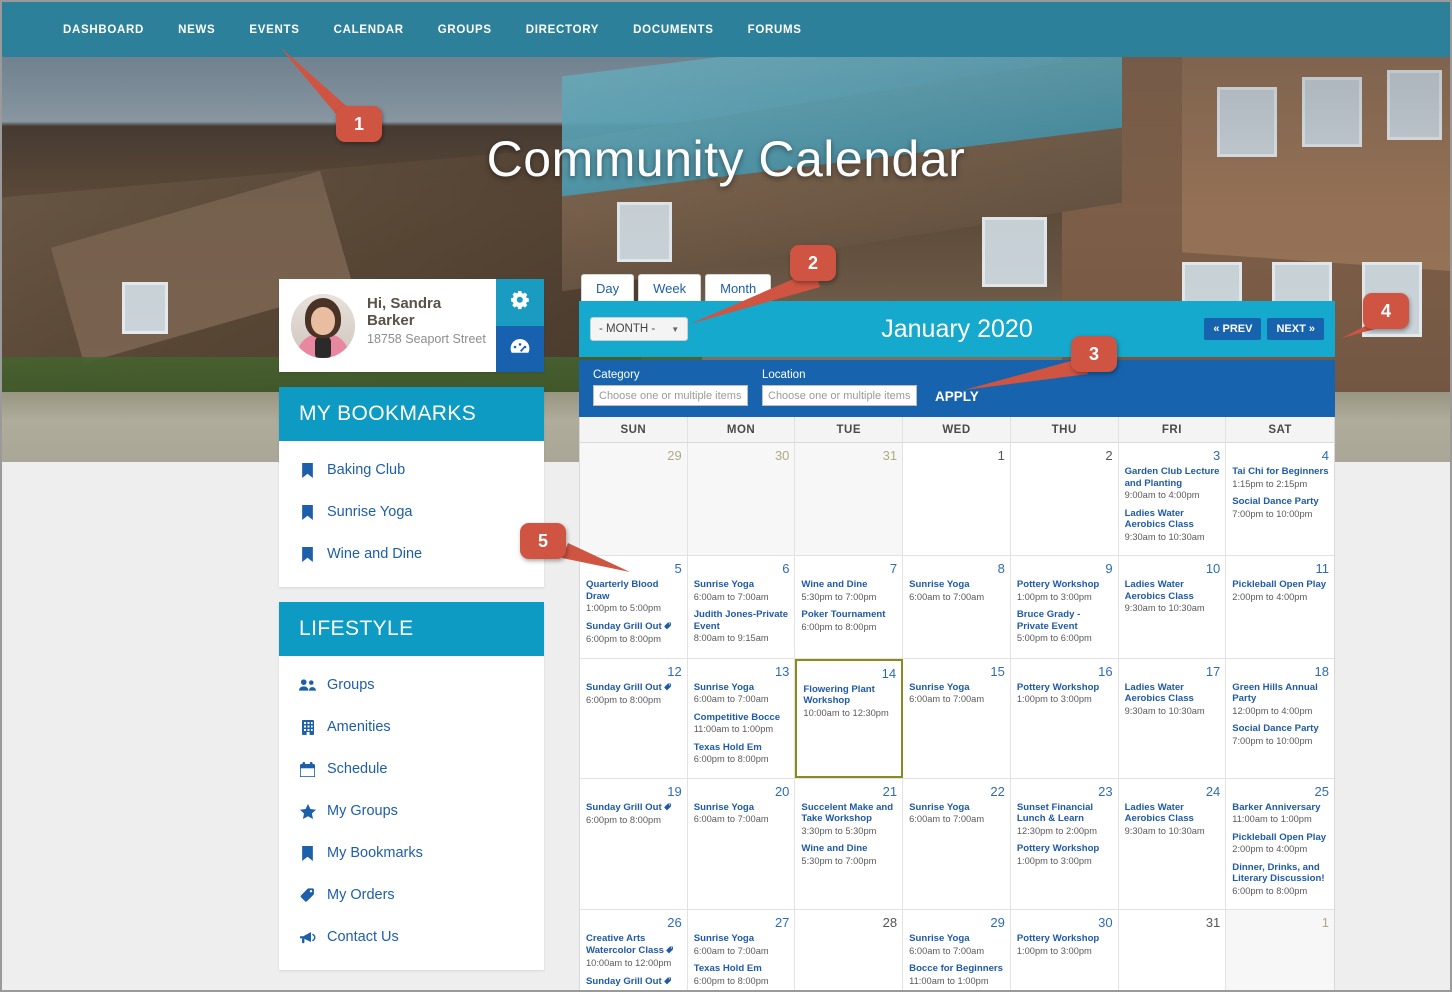 The width and height of the screenshot is (1452, 992). Describe the element at coordinates (543, 541) in the screenshot. I see `callout-badge: 5` at that location.